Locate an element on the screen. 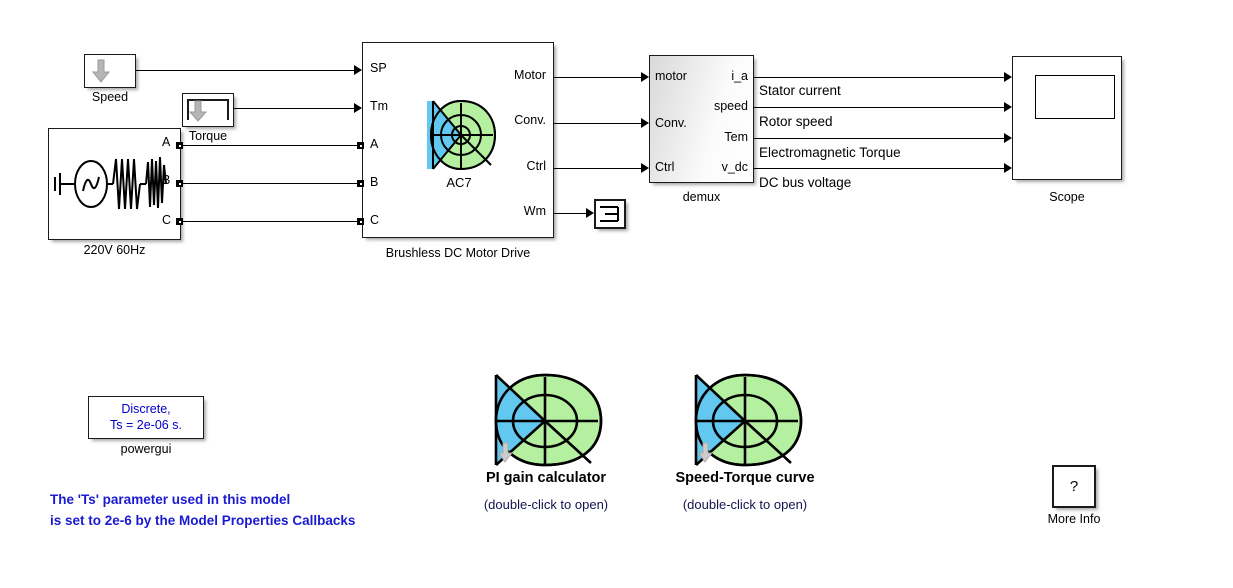  arrowhead-tm is located at coordinates (358, 108).